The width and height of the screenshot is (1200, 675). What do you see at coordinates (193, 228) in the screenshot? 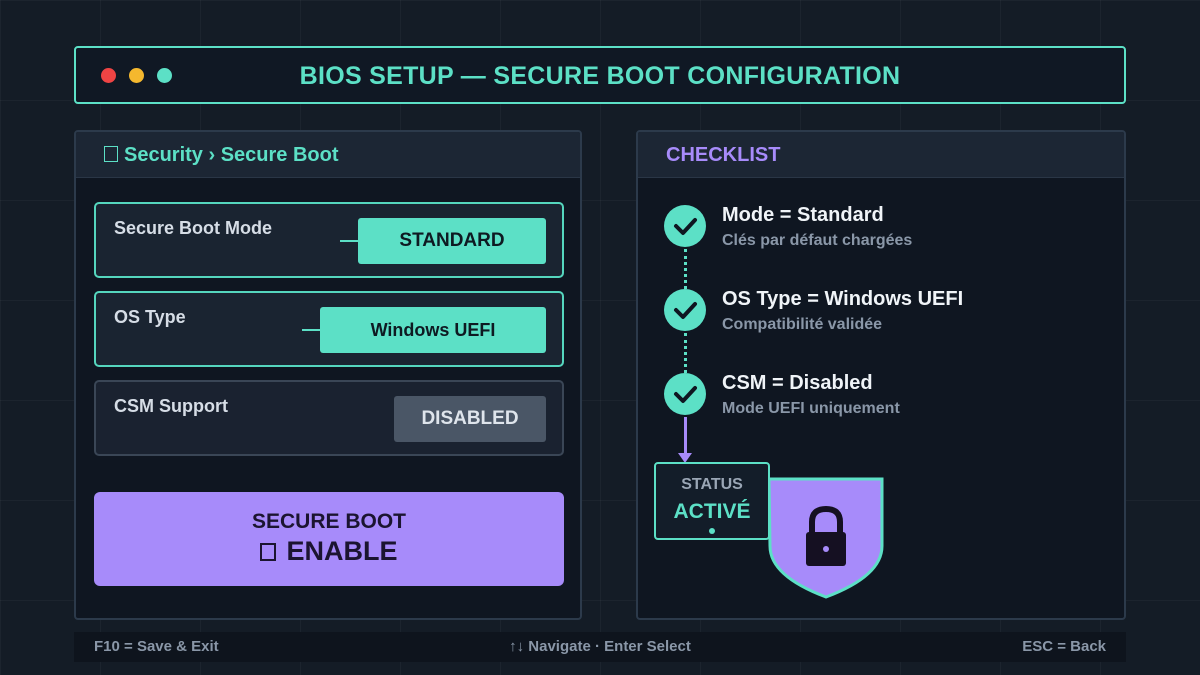
I see `setting-label: Secure Boot Mode` at bounding box center [193, 228].